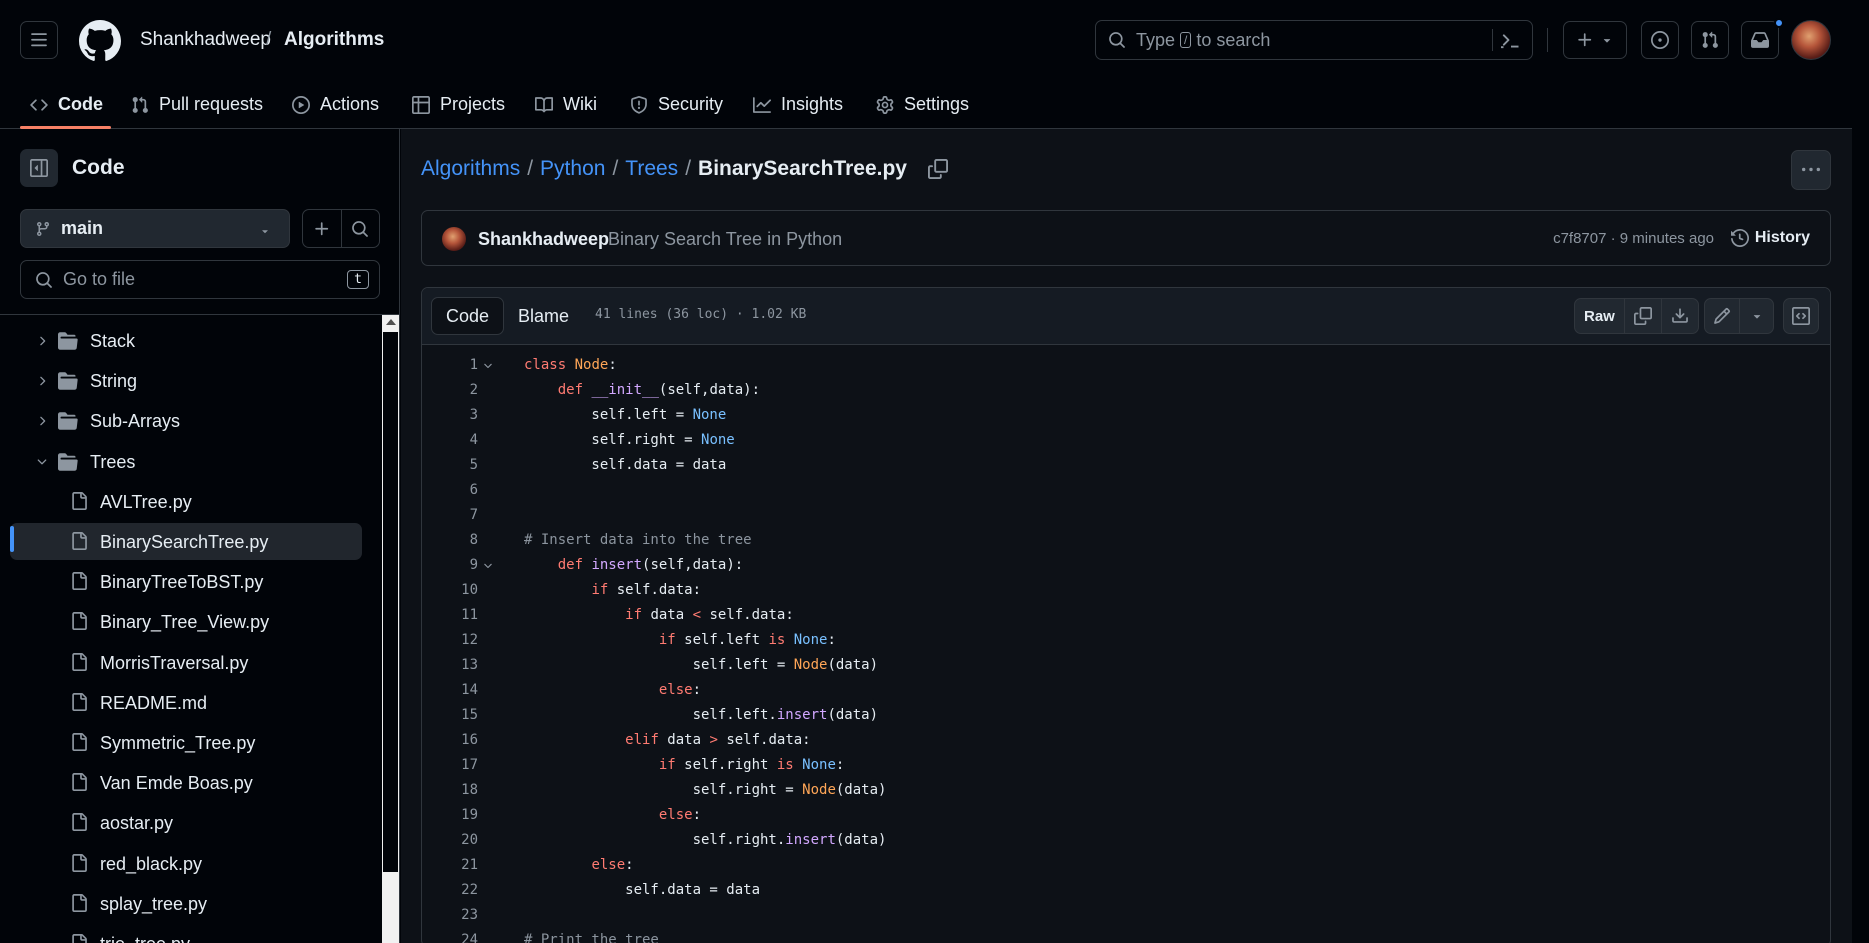  Describe the element at coordinates (470, 169) in the screenshot. I see `breadcrumb-link-repo: Algorithms` at that location.